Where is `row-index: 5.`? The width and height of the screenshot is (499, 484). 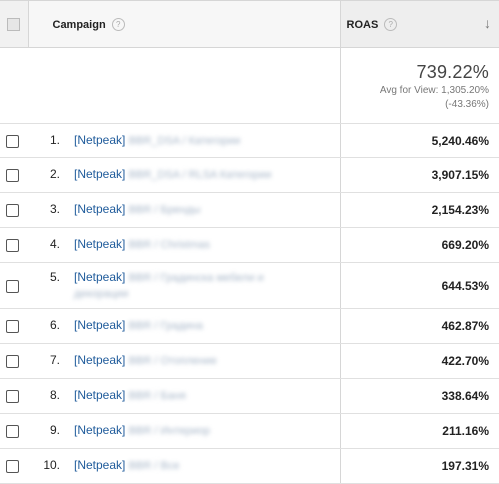 row-index: 5. is located at coordinates (54, 276).